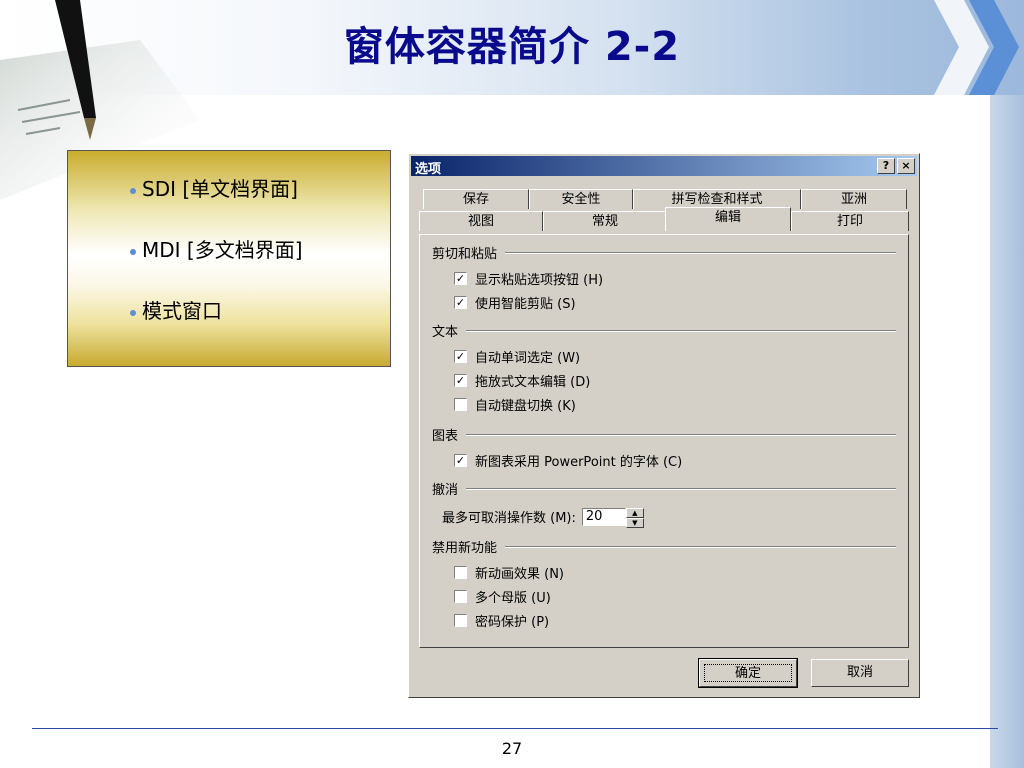  What do you see at coordinates (603, 516) in the screenshot?
I see `undo-levels-input: 20` at bounding box center [603, 516].